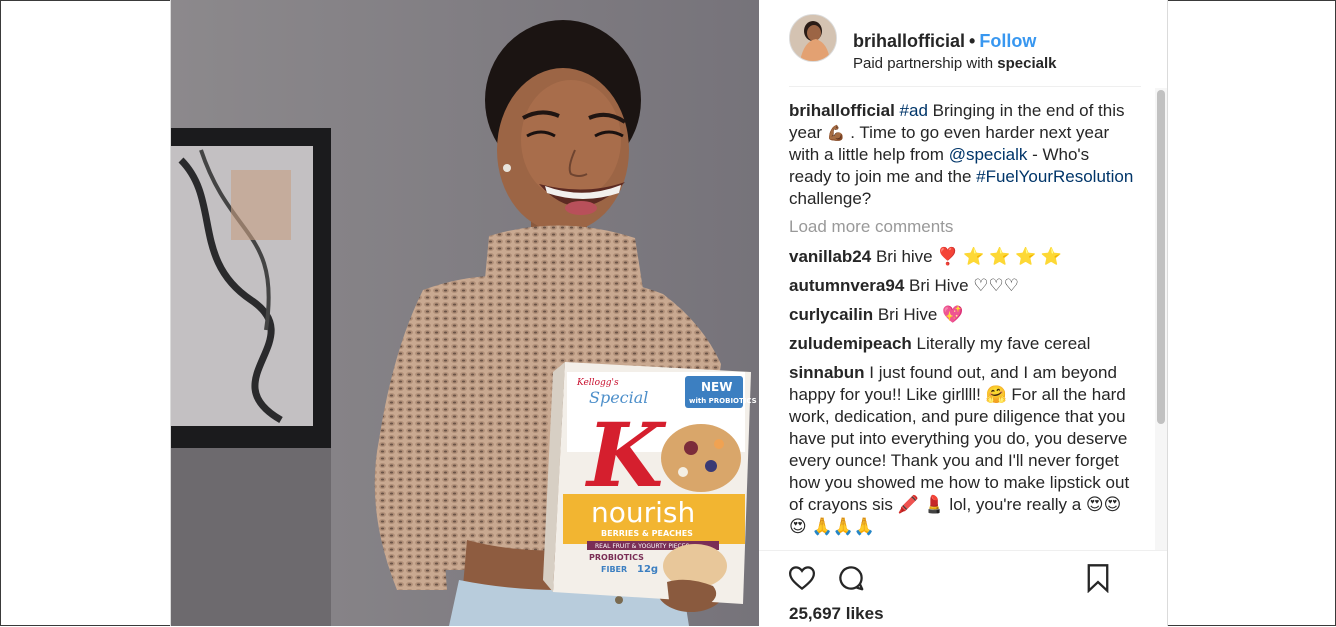 Image resolution: width=1336 pixels, height=627 pixels. I want to click on comment-text: Literally my fave cereal, so click(1003, 343).